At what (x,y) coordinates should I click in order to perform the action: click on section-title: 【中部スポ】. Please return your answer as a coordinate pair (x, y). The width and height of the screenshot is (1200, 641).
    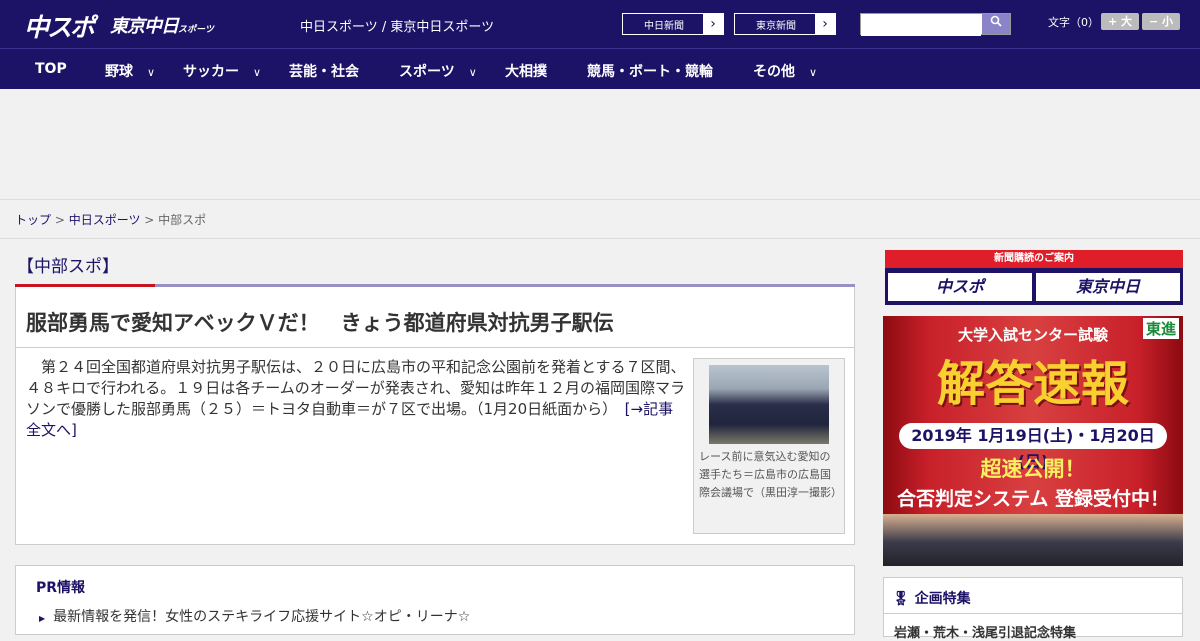
    Looking at the image, I should click on (68, 267).